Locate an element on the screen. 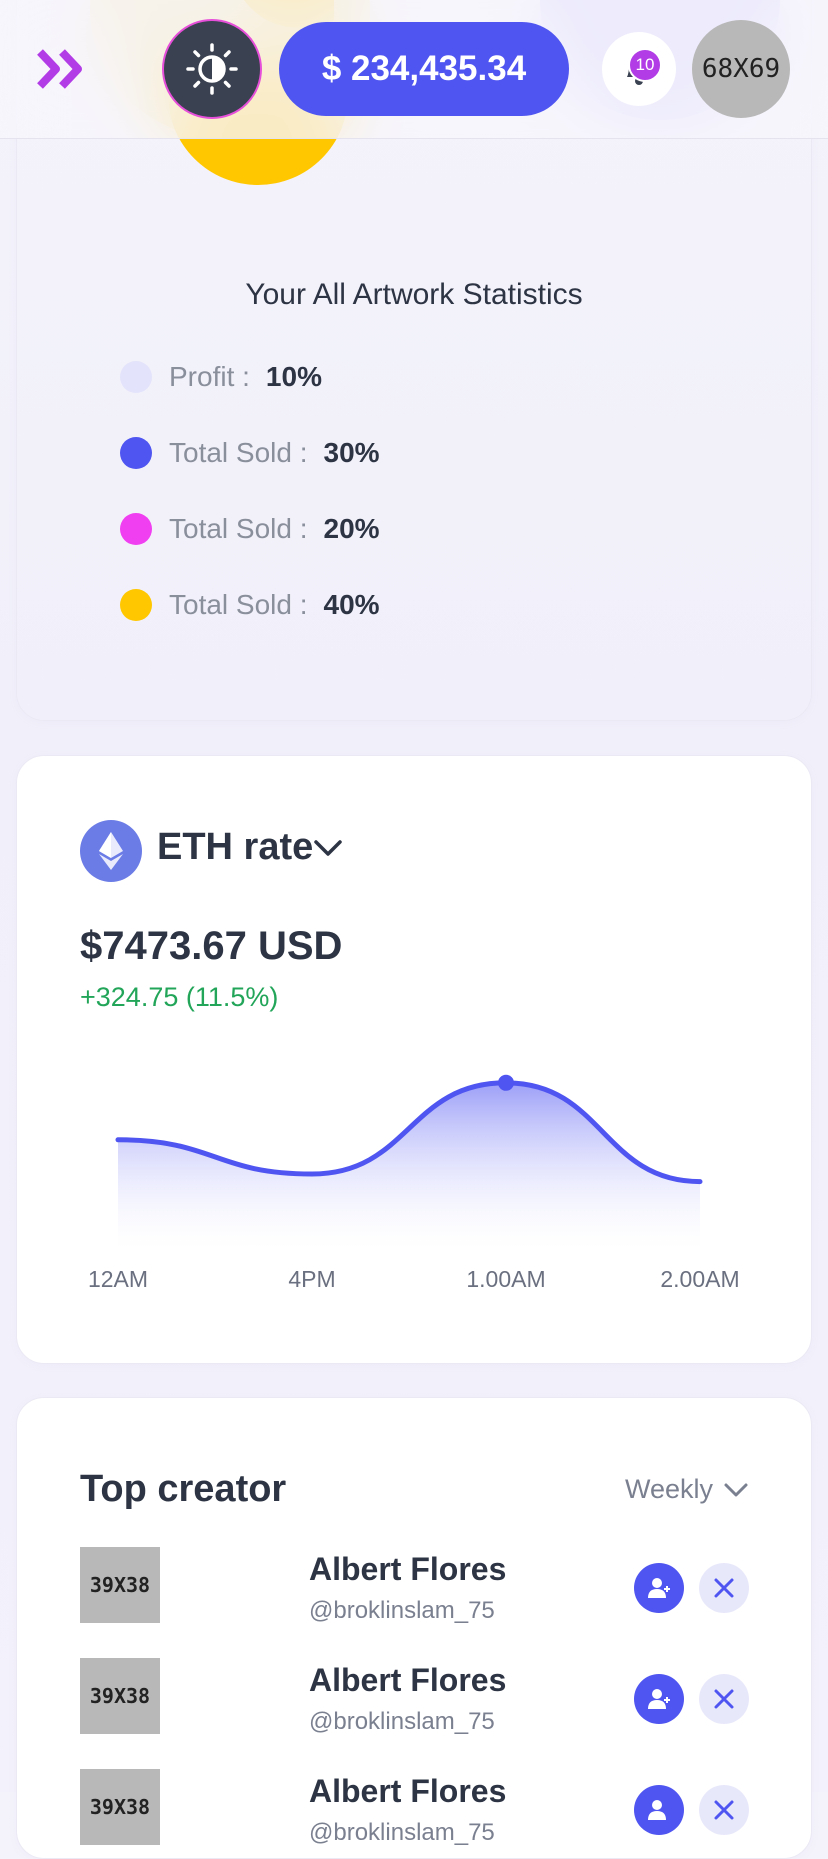  legend-item-total-sold: Total Sold : 20% is located at coordinates (250, 529).